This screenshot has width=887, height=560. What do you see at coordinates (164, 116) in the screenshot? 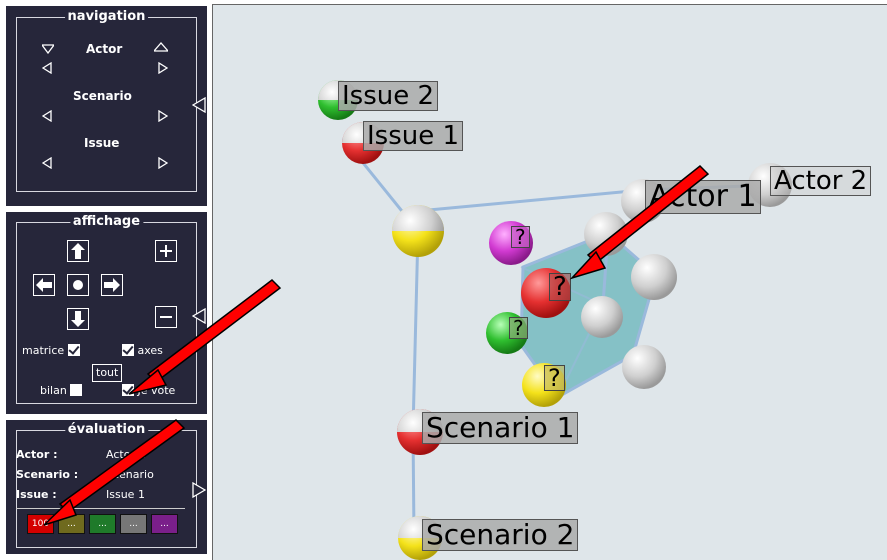
I see `scenario-next-icon` at bounding box center [164, 116].